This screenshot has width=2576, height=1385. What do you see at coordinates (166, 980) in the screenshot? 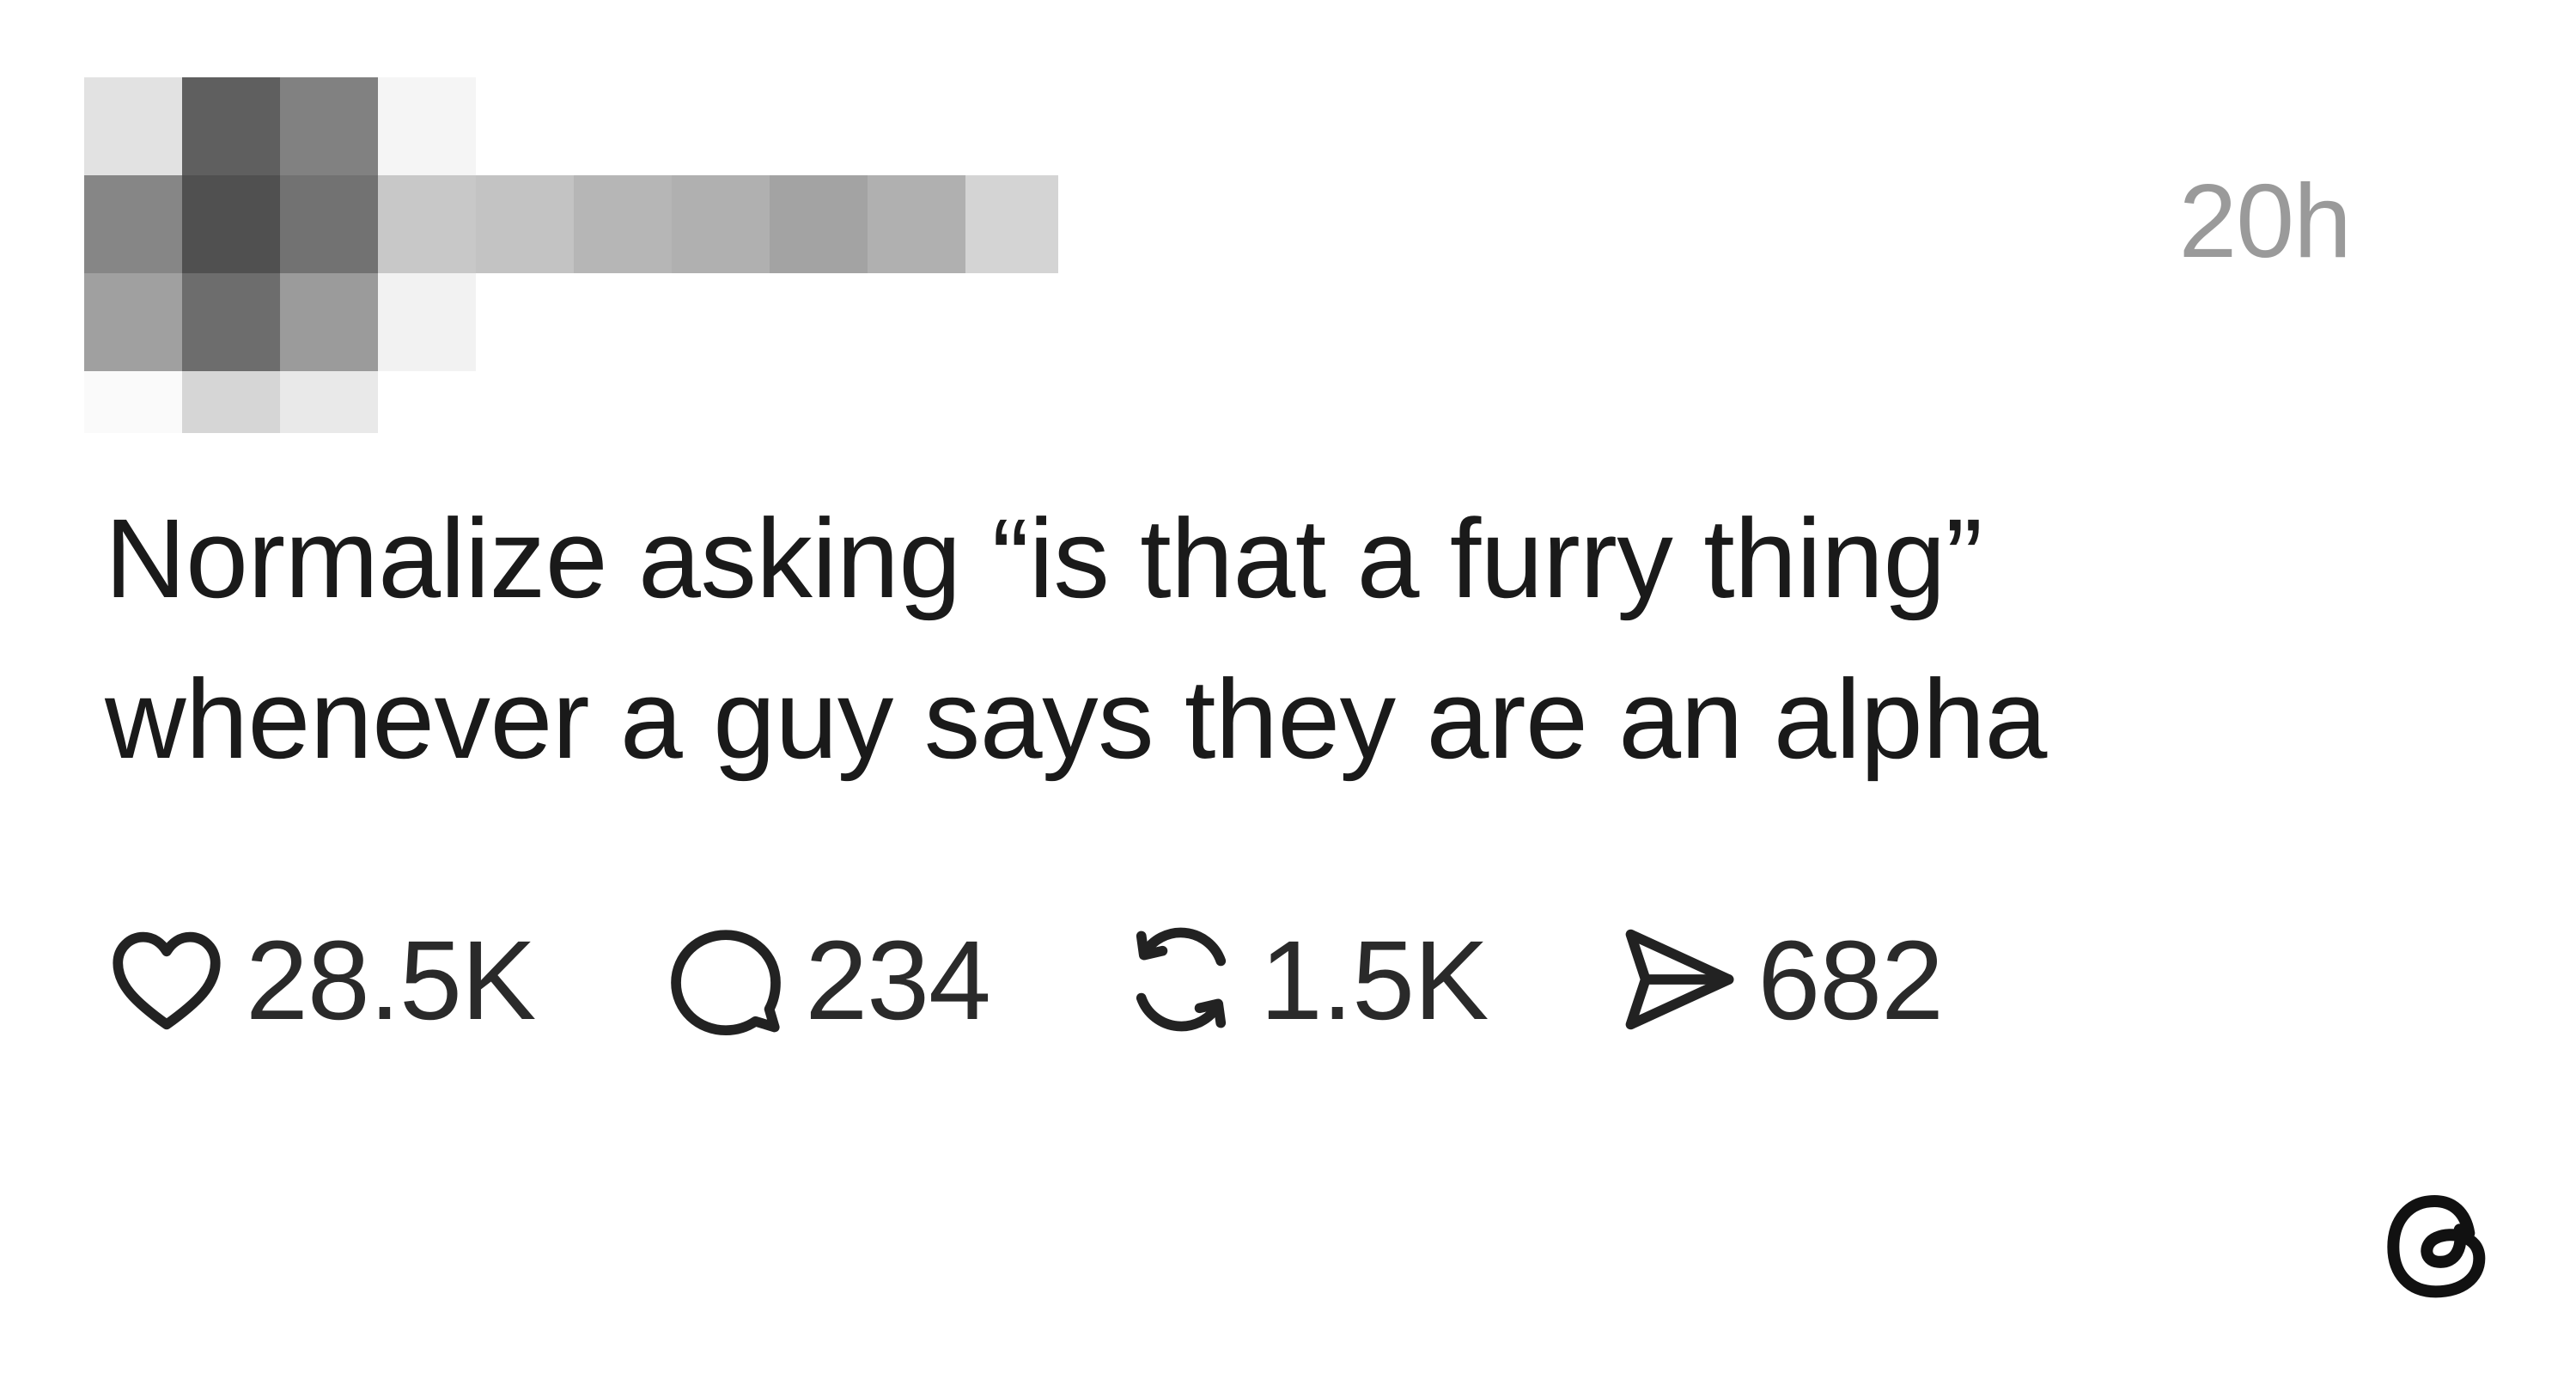
I see `heart-icon` at bounding box center [166, 980].